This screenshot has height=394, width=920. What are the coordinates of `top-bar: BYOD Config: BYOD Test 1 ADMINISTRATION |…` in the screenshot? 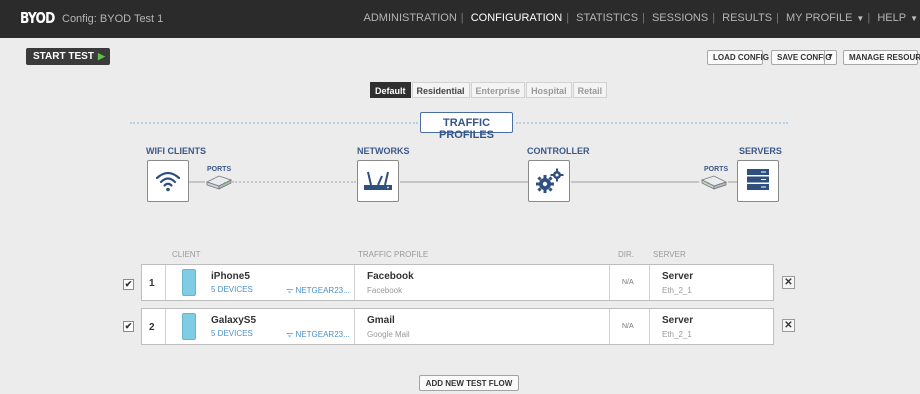 It's located at (460, 19).